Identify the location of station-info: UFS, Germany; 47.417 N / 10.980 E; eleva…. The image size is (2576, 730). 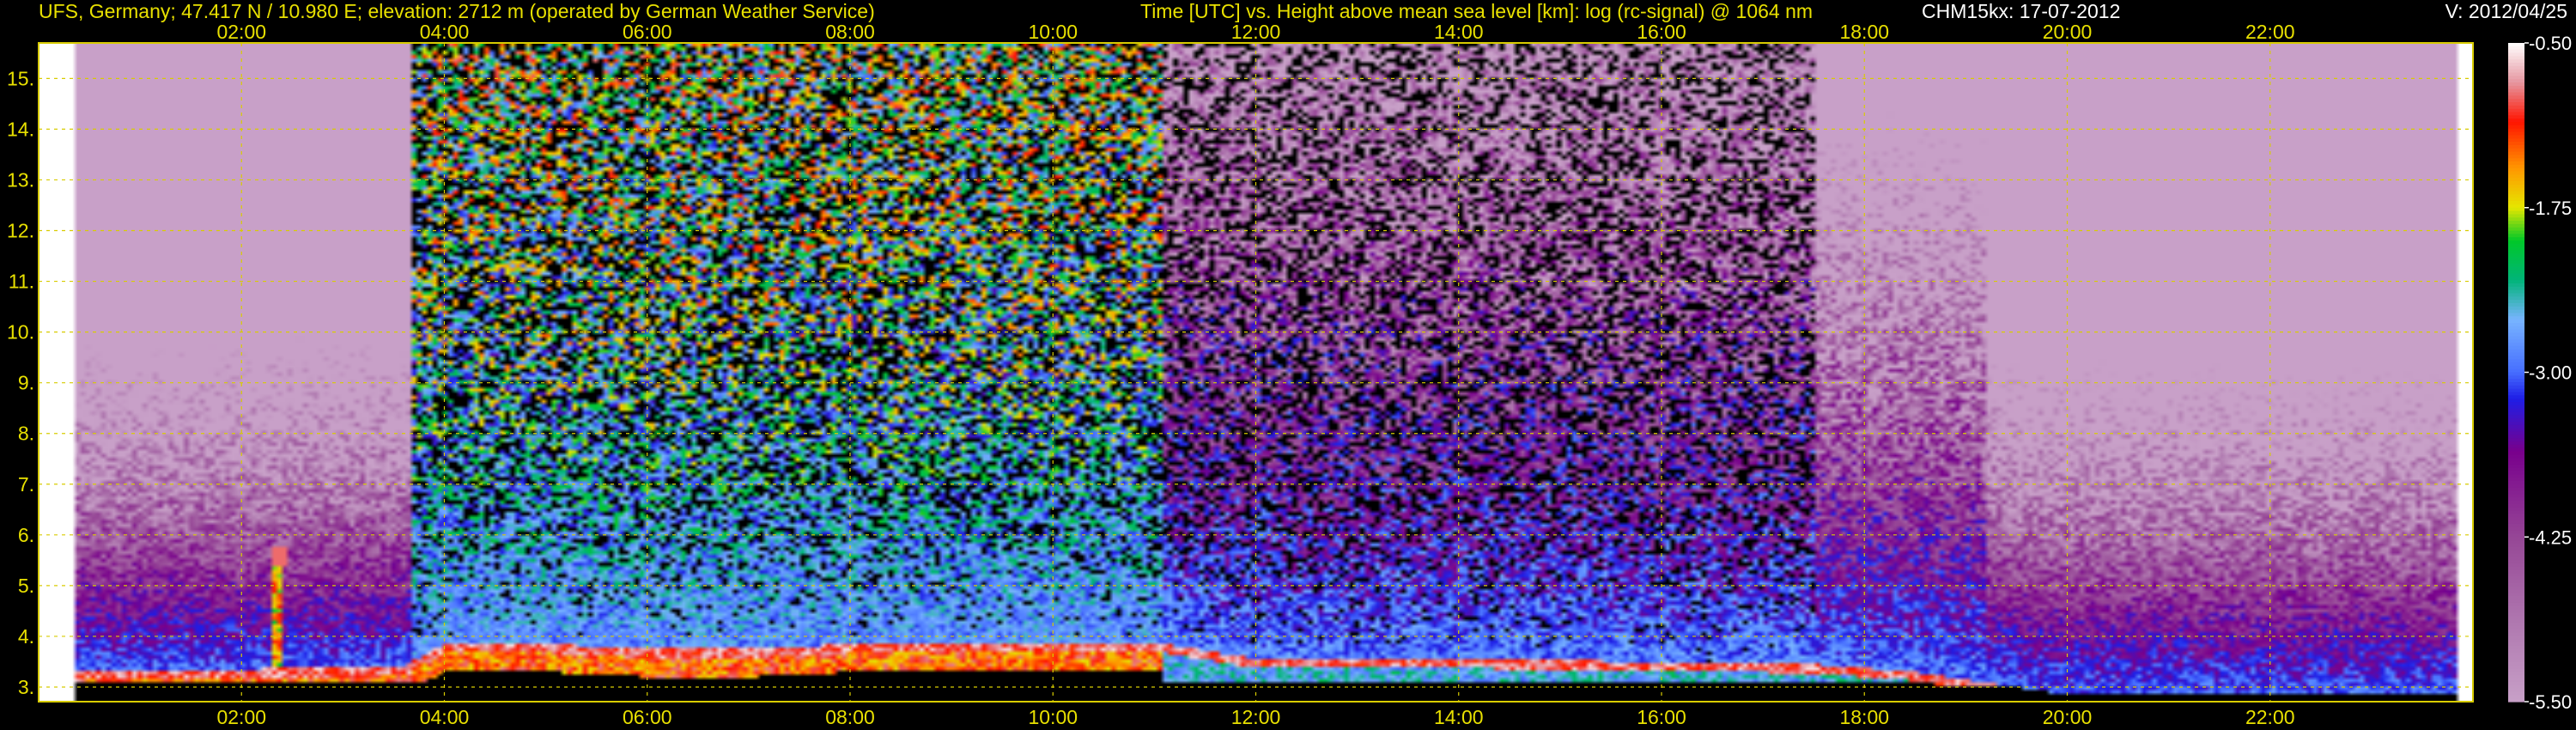
(457, 11).